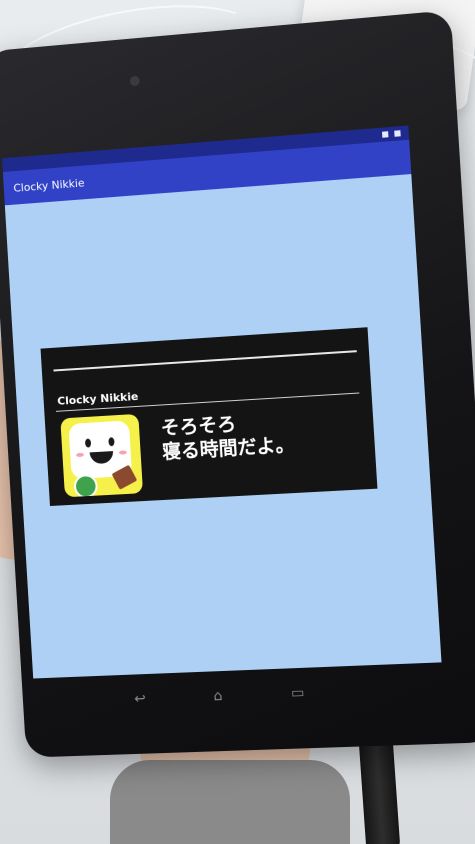 The height and width of the screenshot is (844, 475). What do you see at coordinates (385, 134) in the screenshot?
I see `signal-icon` at bounding box center [385, 134].